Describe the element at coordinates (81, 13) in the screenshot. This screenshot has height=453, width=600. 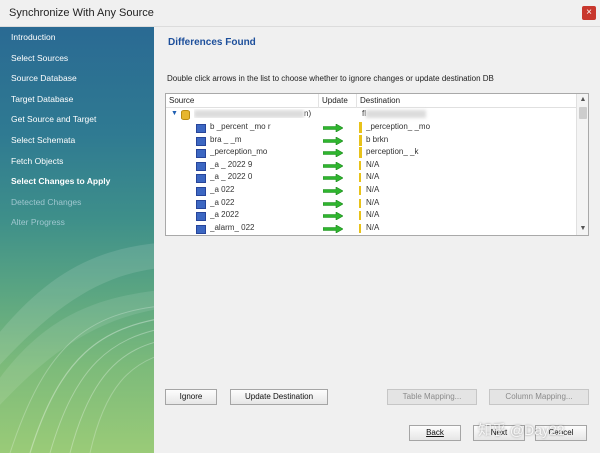
I see `window-title: Synchronize With Any Source` at that location.